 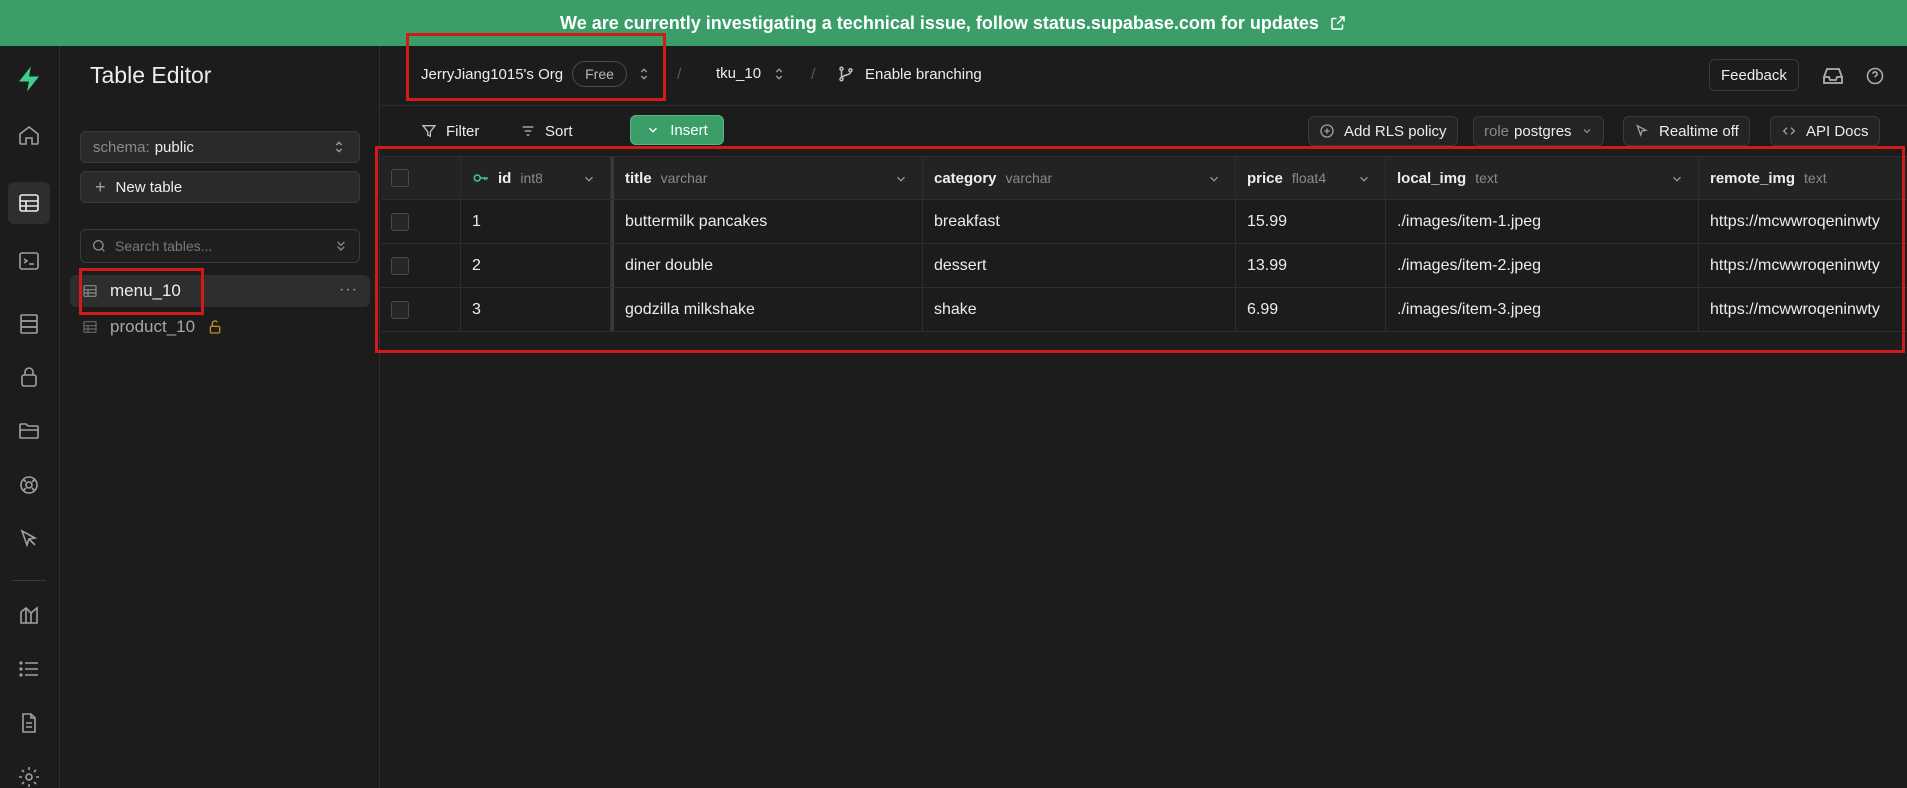 What do you see at coordinates (1311, 221) in the screenshot?
I see `cell-price: 15.99` at bounding box center [1311, 221].